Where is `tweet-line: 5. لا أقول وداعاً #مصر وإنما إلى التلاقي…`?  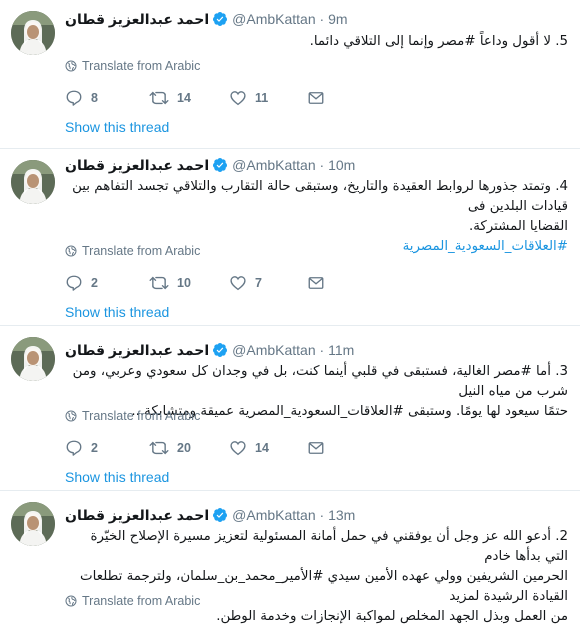 tweet-line: 5. لا أقول وداعاً #مصر وإنما إلى التلاقي… is located at coordinates (438, 41).